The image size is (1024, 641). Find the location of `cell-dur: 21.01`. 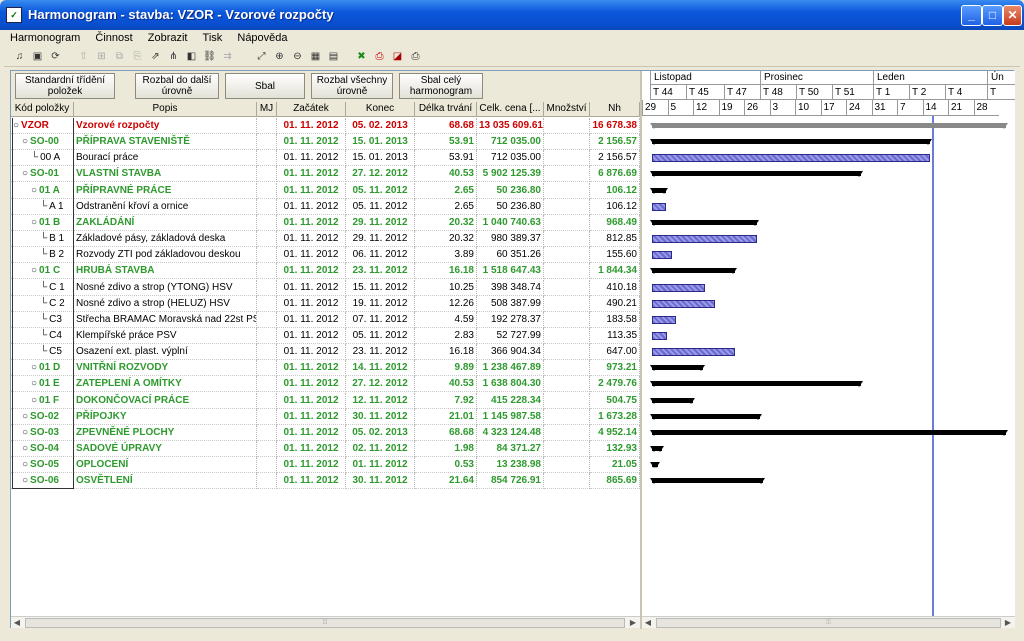

cell-dur: 21.01 is located at coordinates (446, 416).